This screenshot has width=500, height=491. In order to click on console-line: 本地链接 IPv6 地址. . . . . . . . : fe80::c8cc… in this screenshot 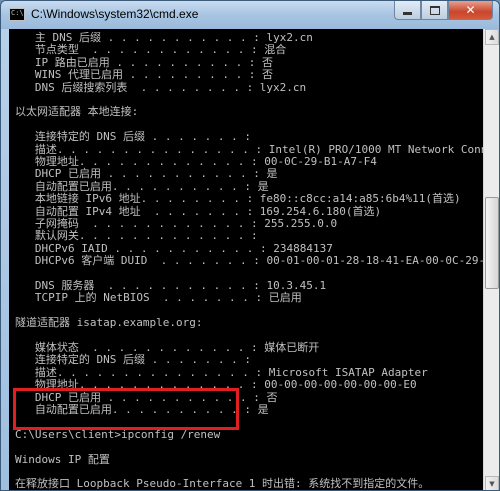, I will do `click(238, 199)`.